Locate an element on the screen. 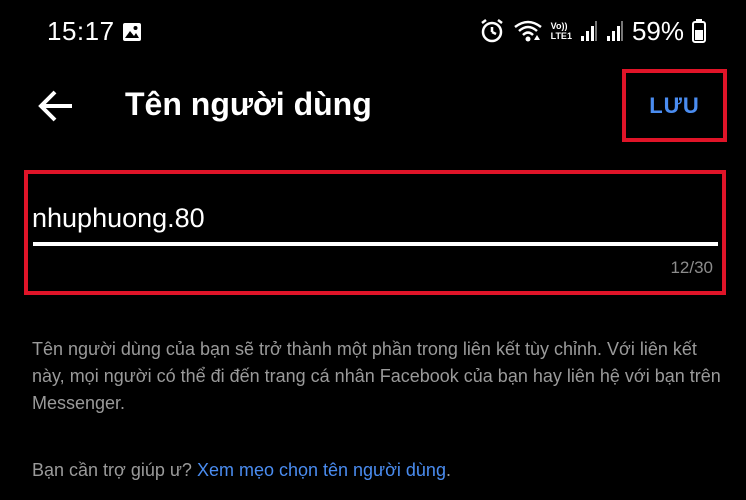 This screenshot has height=500, width=746. battery-icon is located at coordinates (699, 31).